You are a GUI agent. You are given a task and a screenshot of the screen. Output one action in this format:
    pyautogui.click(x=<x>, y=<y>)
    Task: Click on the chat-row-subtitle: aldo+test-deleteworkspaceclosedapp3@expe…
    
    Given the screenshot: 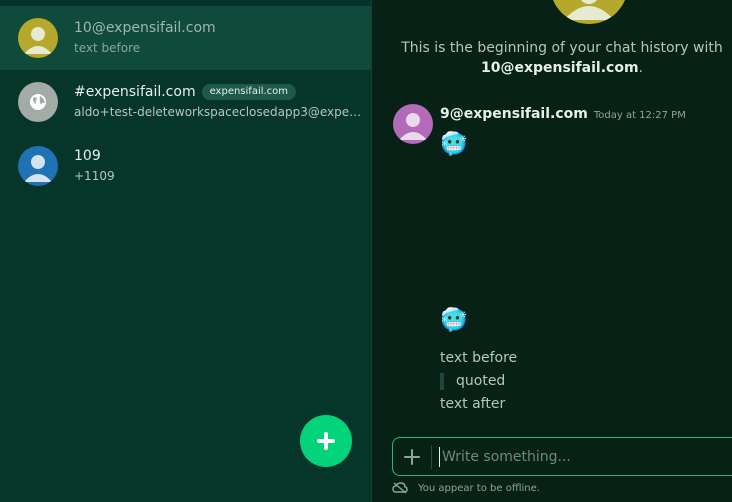 What is the action you would take?
    pyautogui.click(x=219, y=112)
    